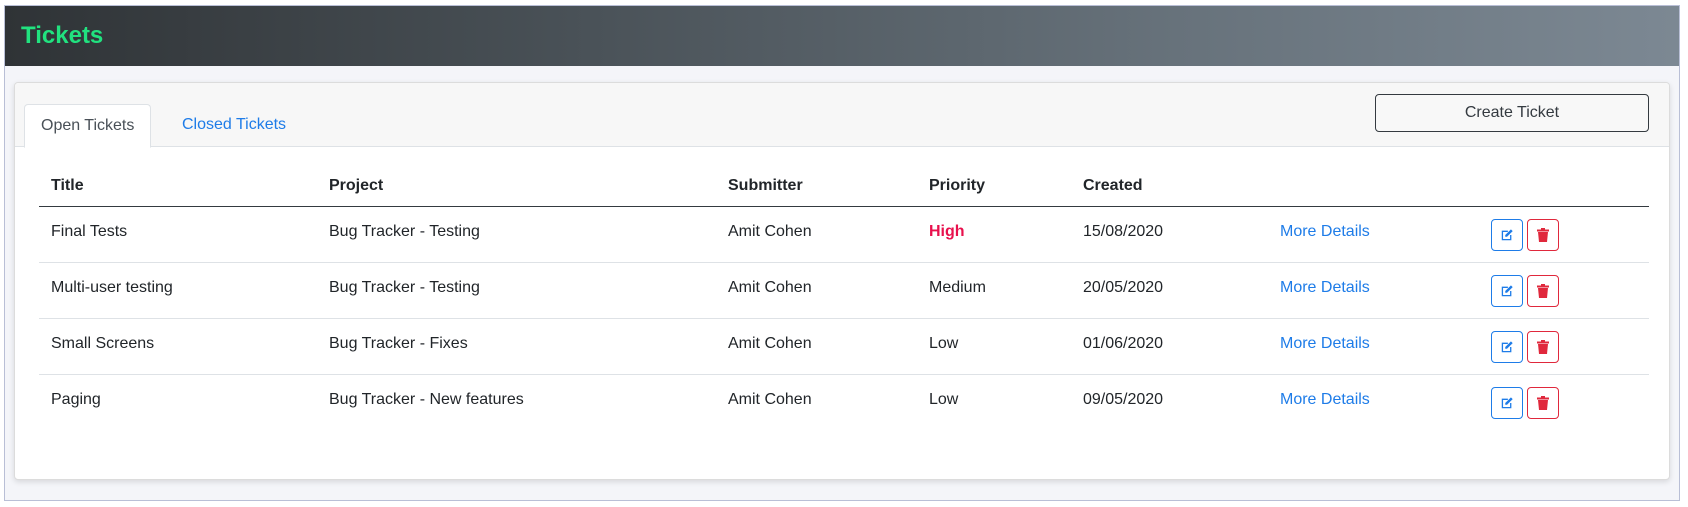 This screenshot has height=507, width=1688. I want to click on ticket-title: Paging, so click(76, 399).